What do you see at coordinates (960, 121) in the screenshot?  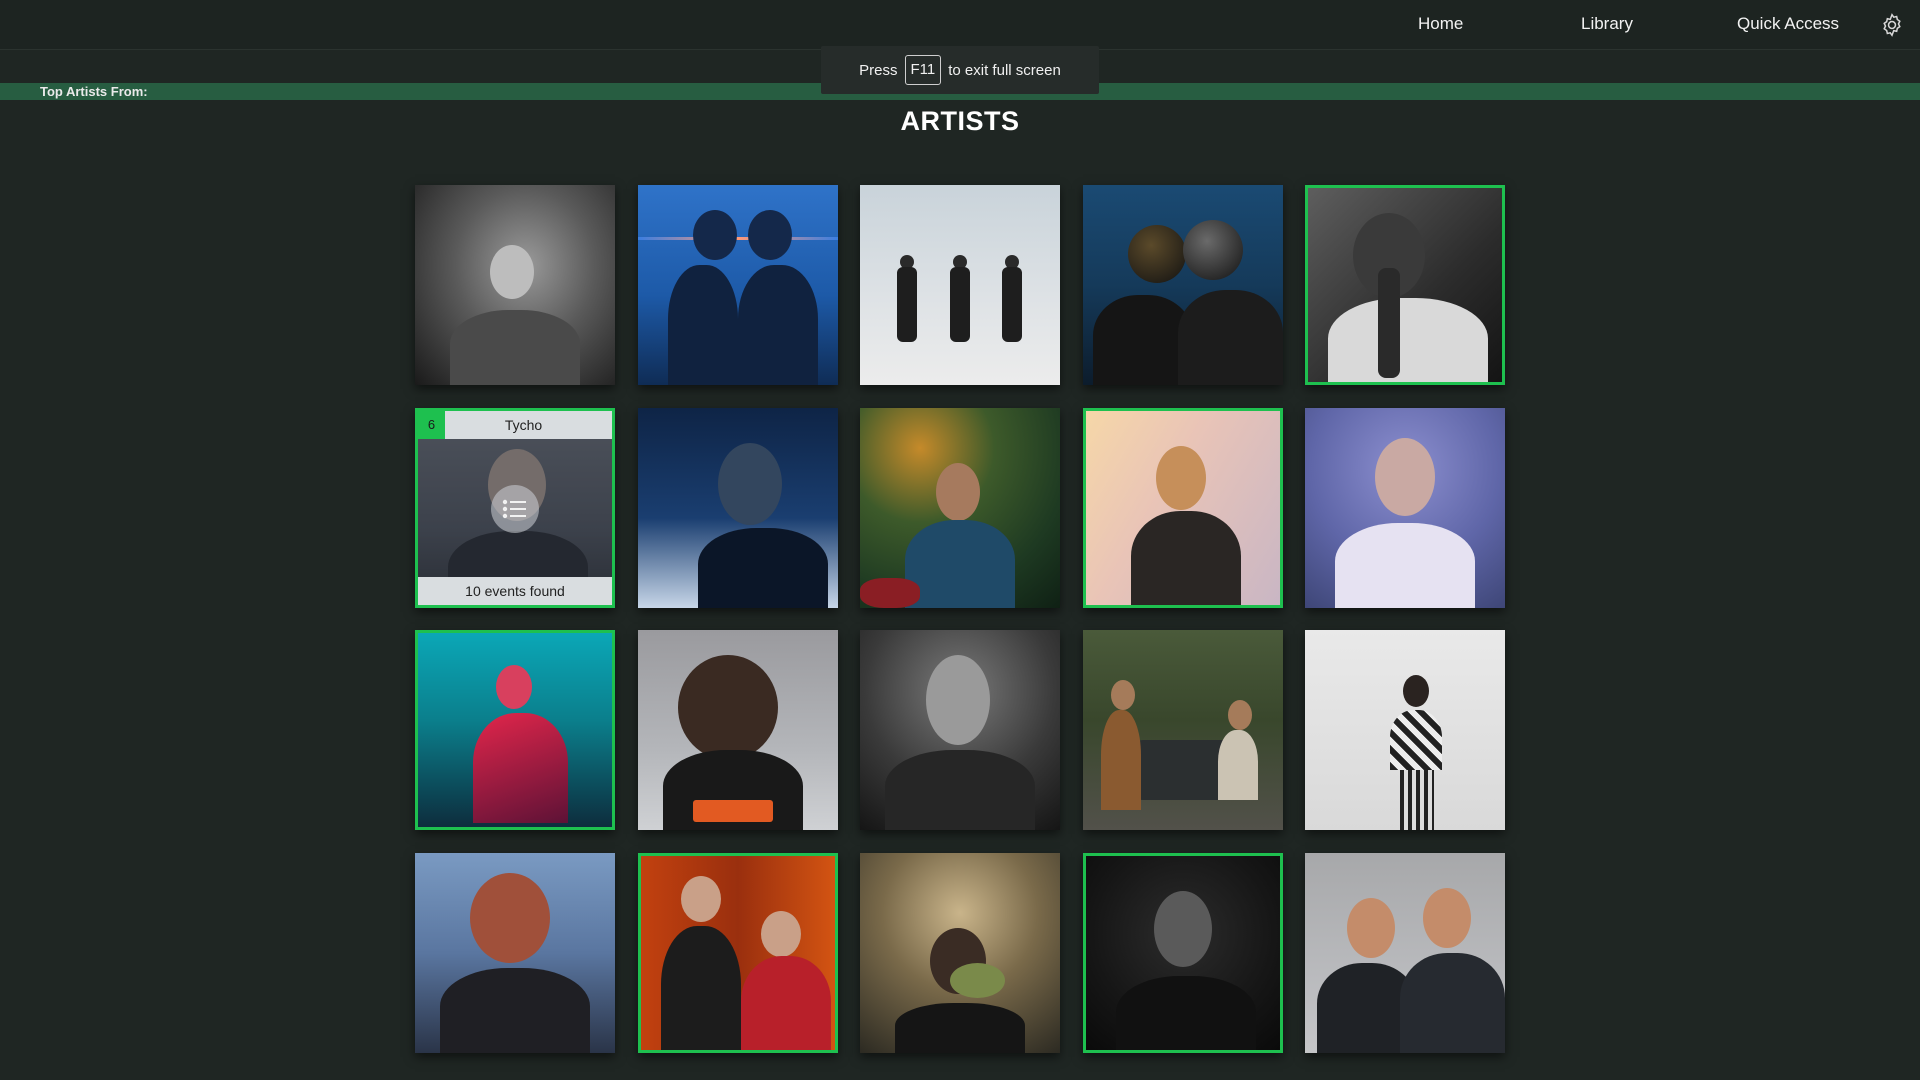 I see `page-title: ARTISTS` at bounding box center [960, 121].